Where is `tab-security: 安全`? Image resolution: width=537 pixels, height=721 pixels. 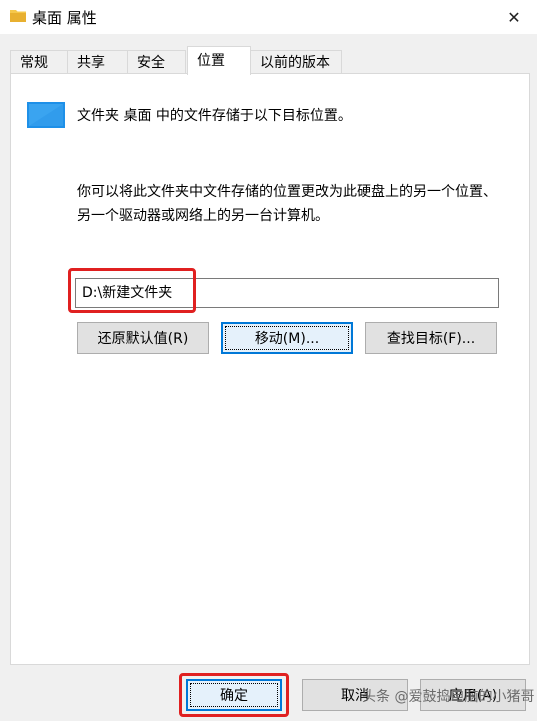
tab-security: 安全 is located at coordinates (156, 62).